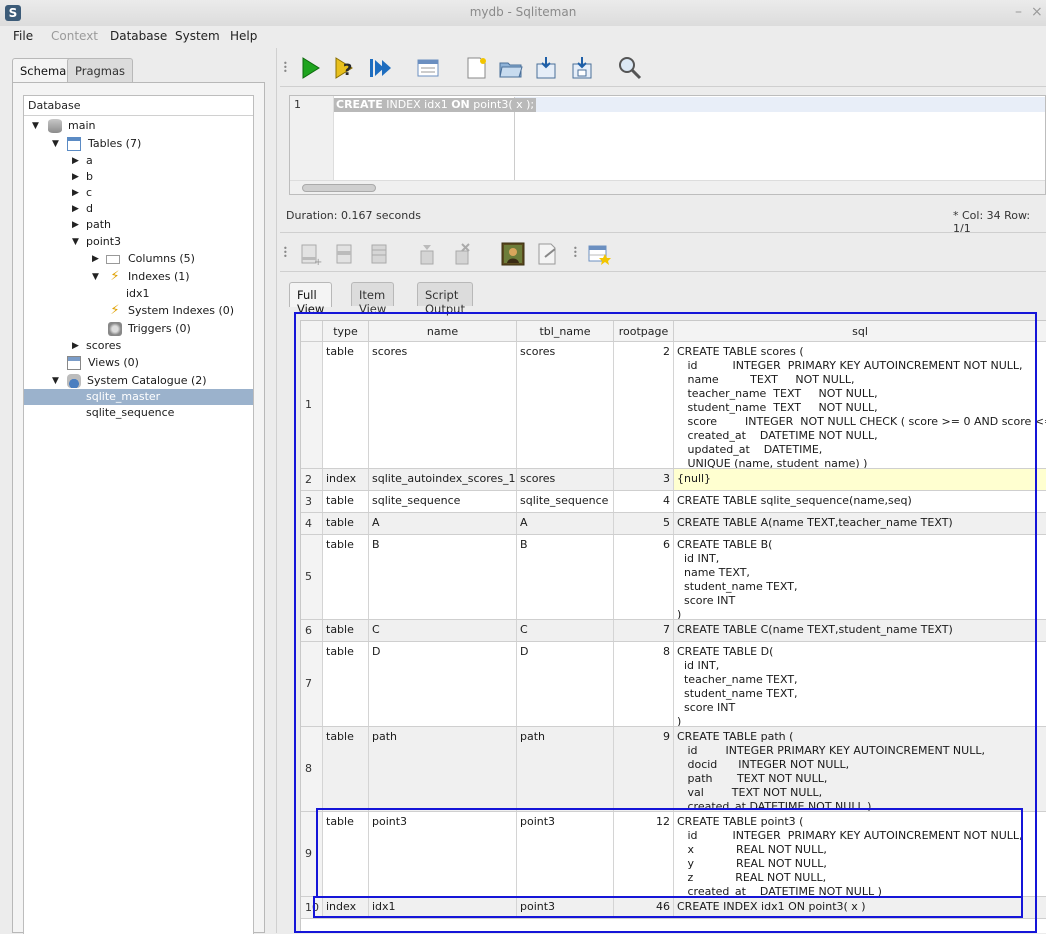 The height and width of the screenshot is (934, 1046). Describe the element at coordinates (565, 577) in the screenshot. I see `cell-tbl-name: B` at that location.